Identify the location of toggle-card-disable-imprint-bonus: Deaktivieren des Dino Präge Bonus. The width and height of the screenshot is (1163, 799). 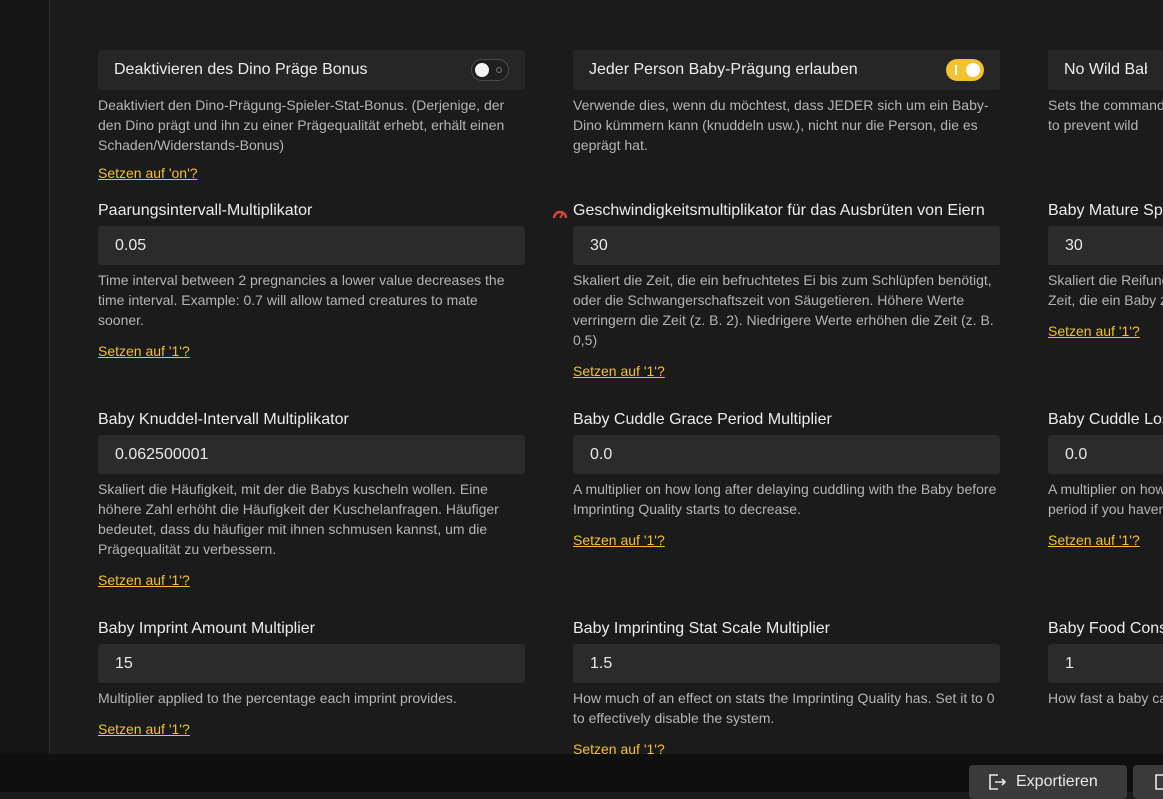
(311, 70).